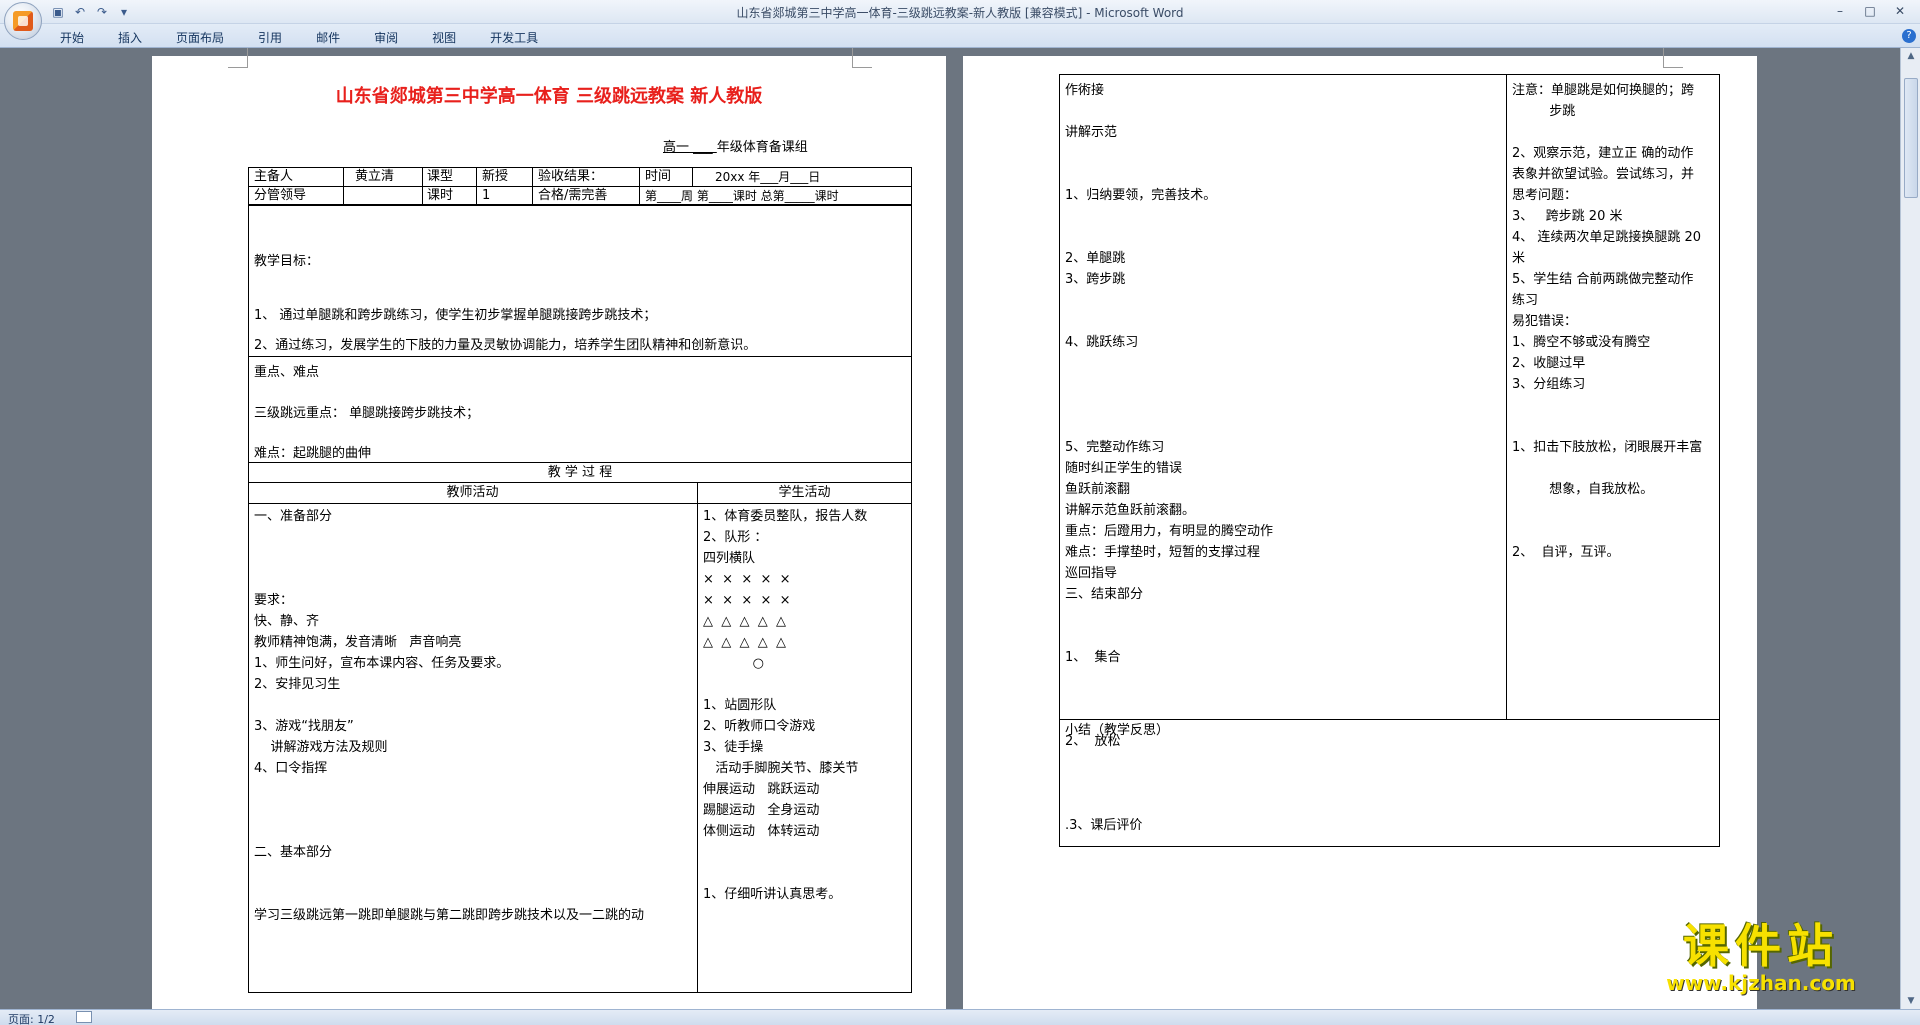 The height and width of the screenshot is (1025, 1920). I want to click on key-label: 重点、难点, so click(287, 372).